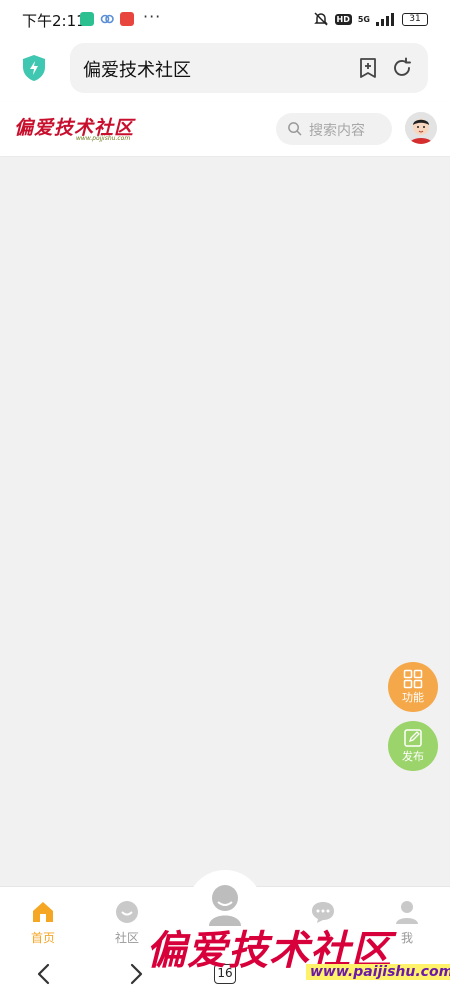  Describe the element at coordinates (127, 912) in the screenshot. I see `community-icon` at that location.